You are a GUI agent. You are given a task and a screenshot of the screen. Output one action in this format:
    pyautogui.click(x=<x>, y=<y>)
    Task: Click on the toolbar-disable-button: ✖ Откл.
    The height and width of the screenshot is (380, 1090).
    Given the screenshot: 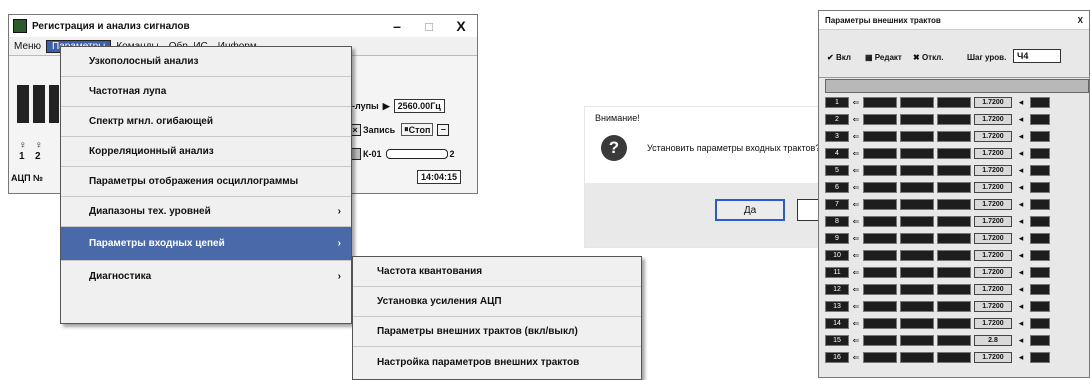 What is the action you would take?
    pyautogui.click(x=928, y=57)
    